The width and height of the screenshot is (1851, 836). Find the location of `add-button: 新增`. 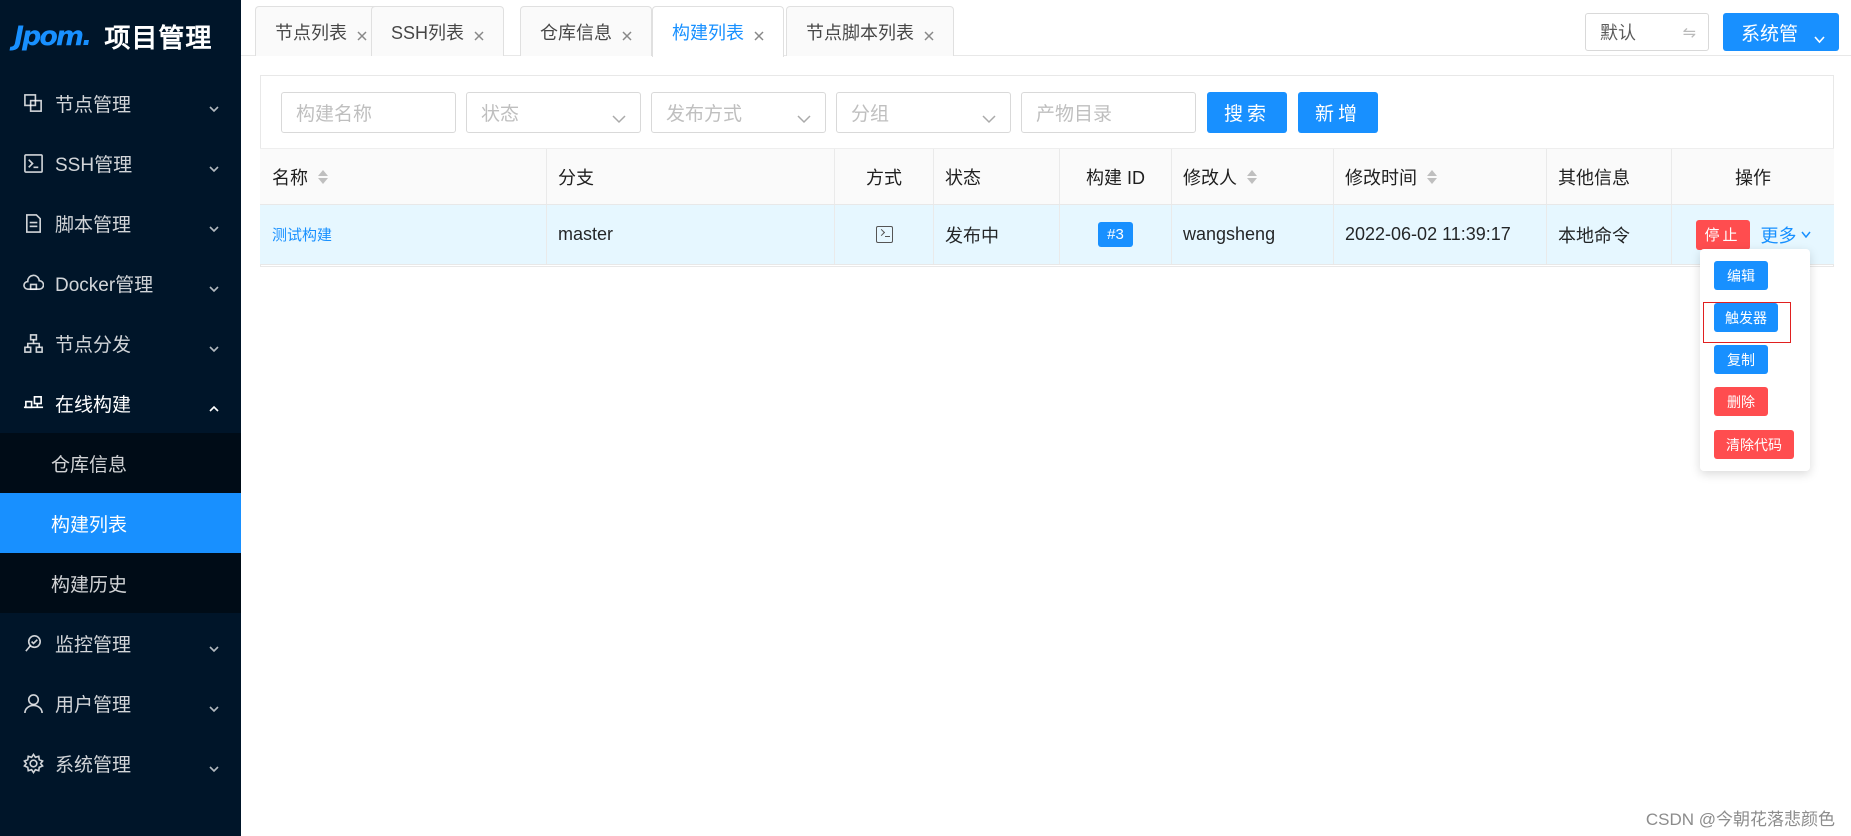

add-button: 新增 is located at coordinates (1338, 112).